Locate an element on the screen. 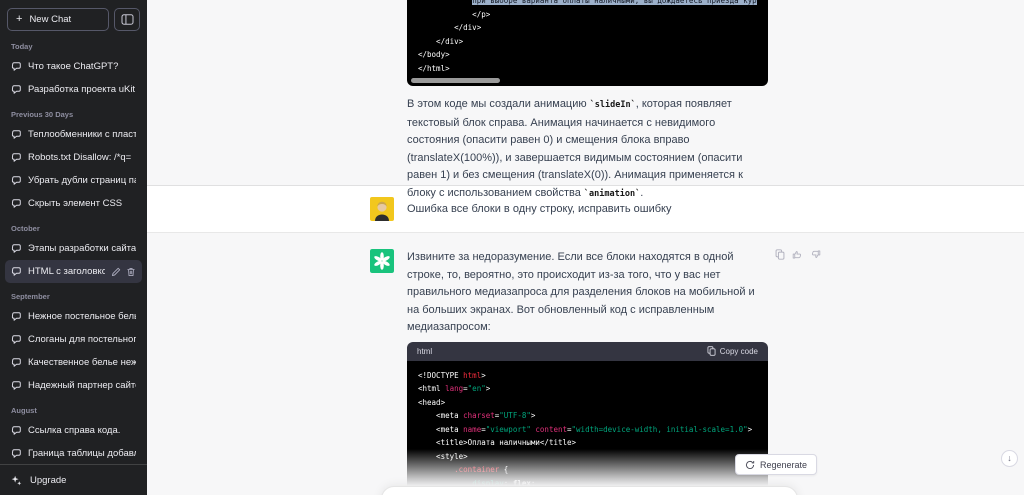  sidebar-item-title: Этапы разработки сайта is located at coordinates (82, 248).